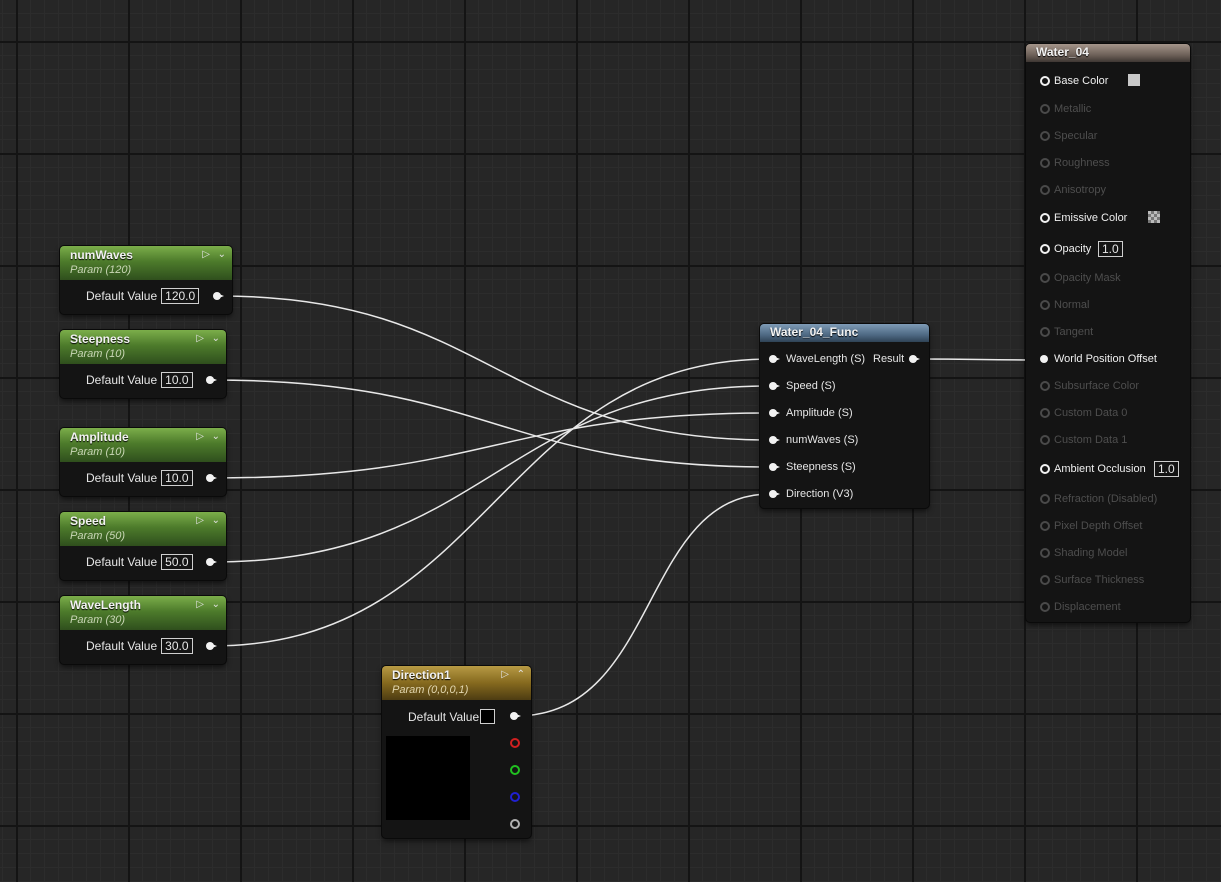  What do you see at coordinates (774, 440) in the screenshot?
I see `input-pin-numwaves` at bounding box center [774, 440].